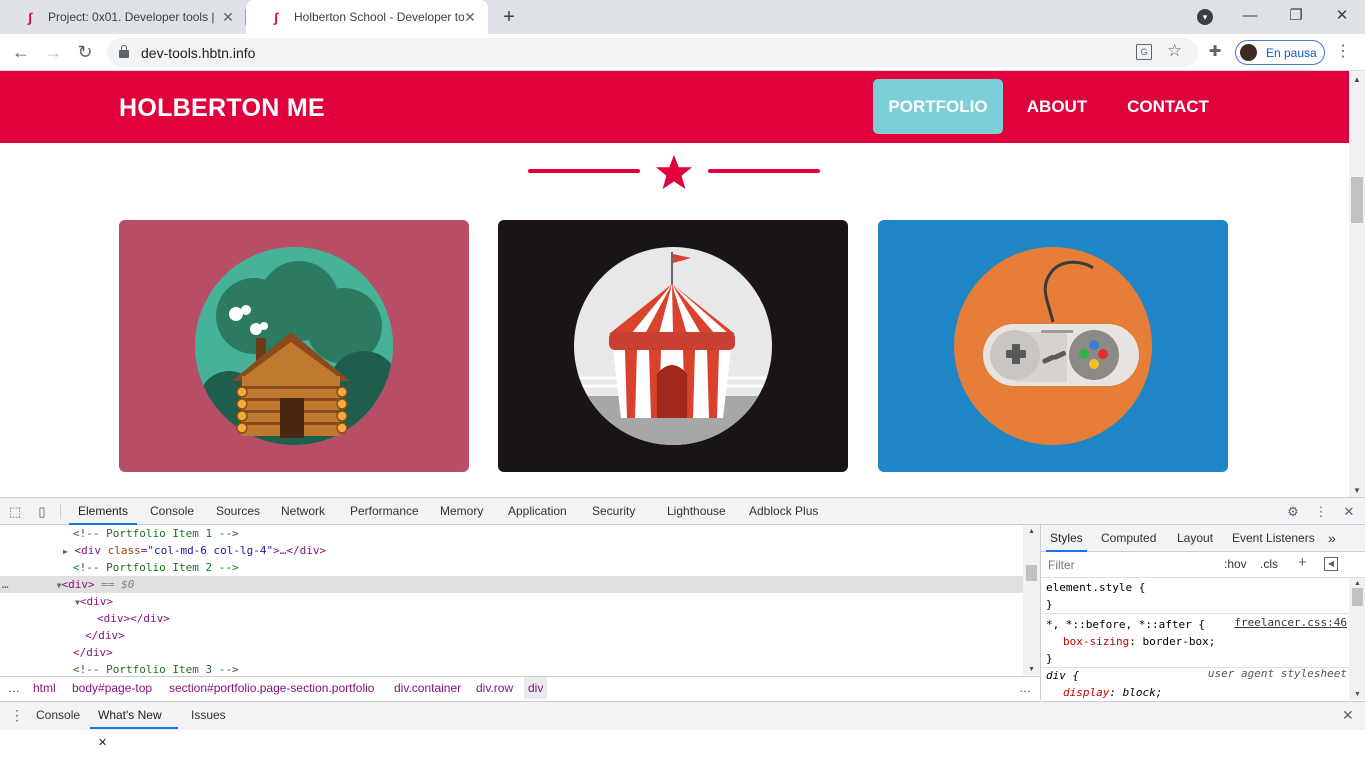 The width and height of the screenshot is (1365, 757). Describe the element at coordinates (783, 511) in the screenshot. I see `tab-adblock-plus: Adblock Plus` at that location.